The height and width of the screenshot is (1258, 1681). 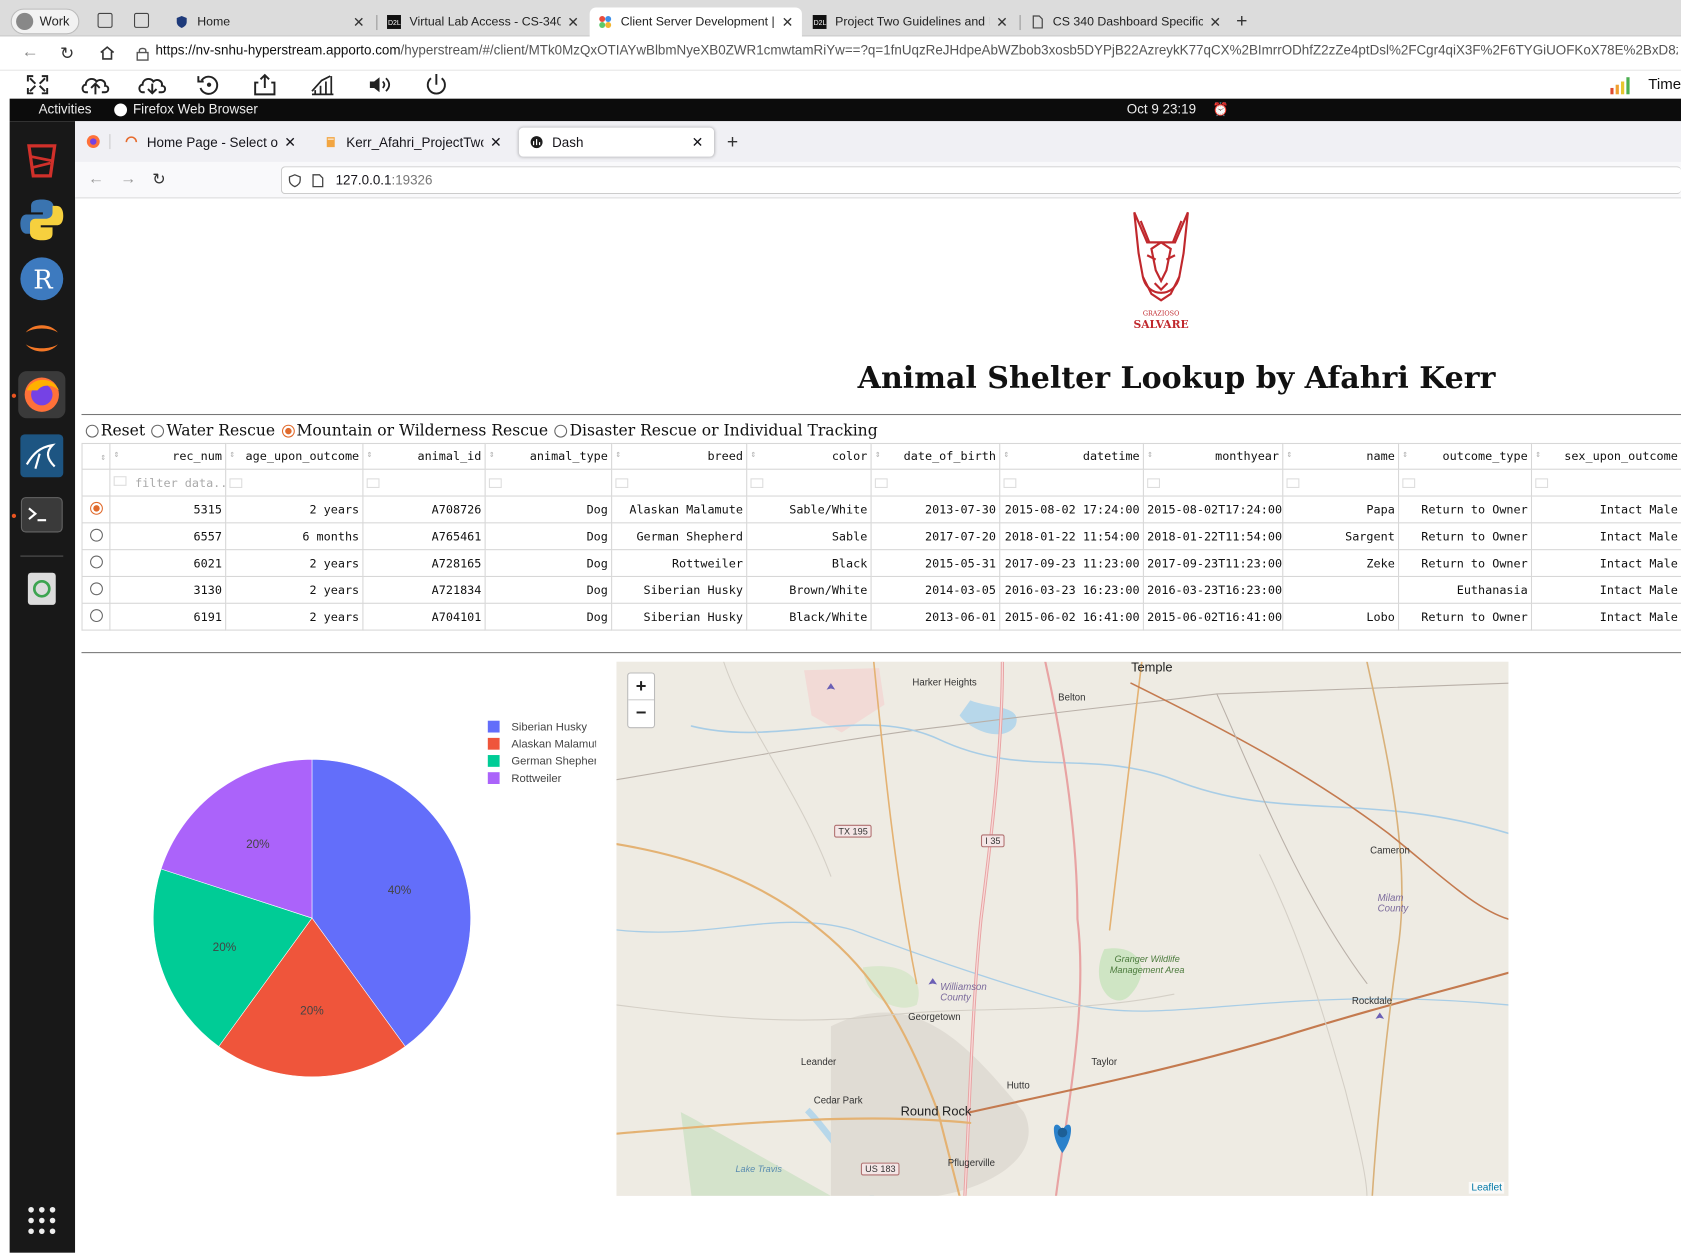 What do you see at coordinates (168, 536) in the screenshot?
I see `table-cell: 6557` at bounding box center [168, 536].